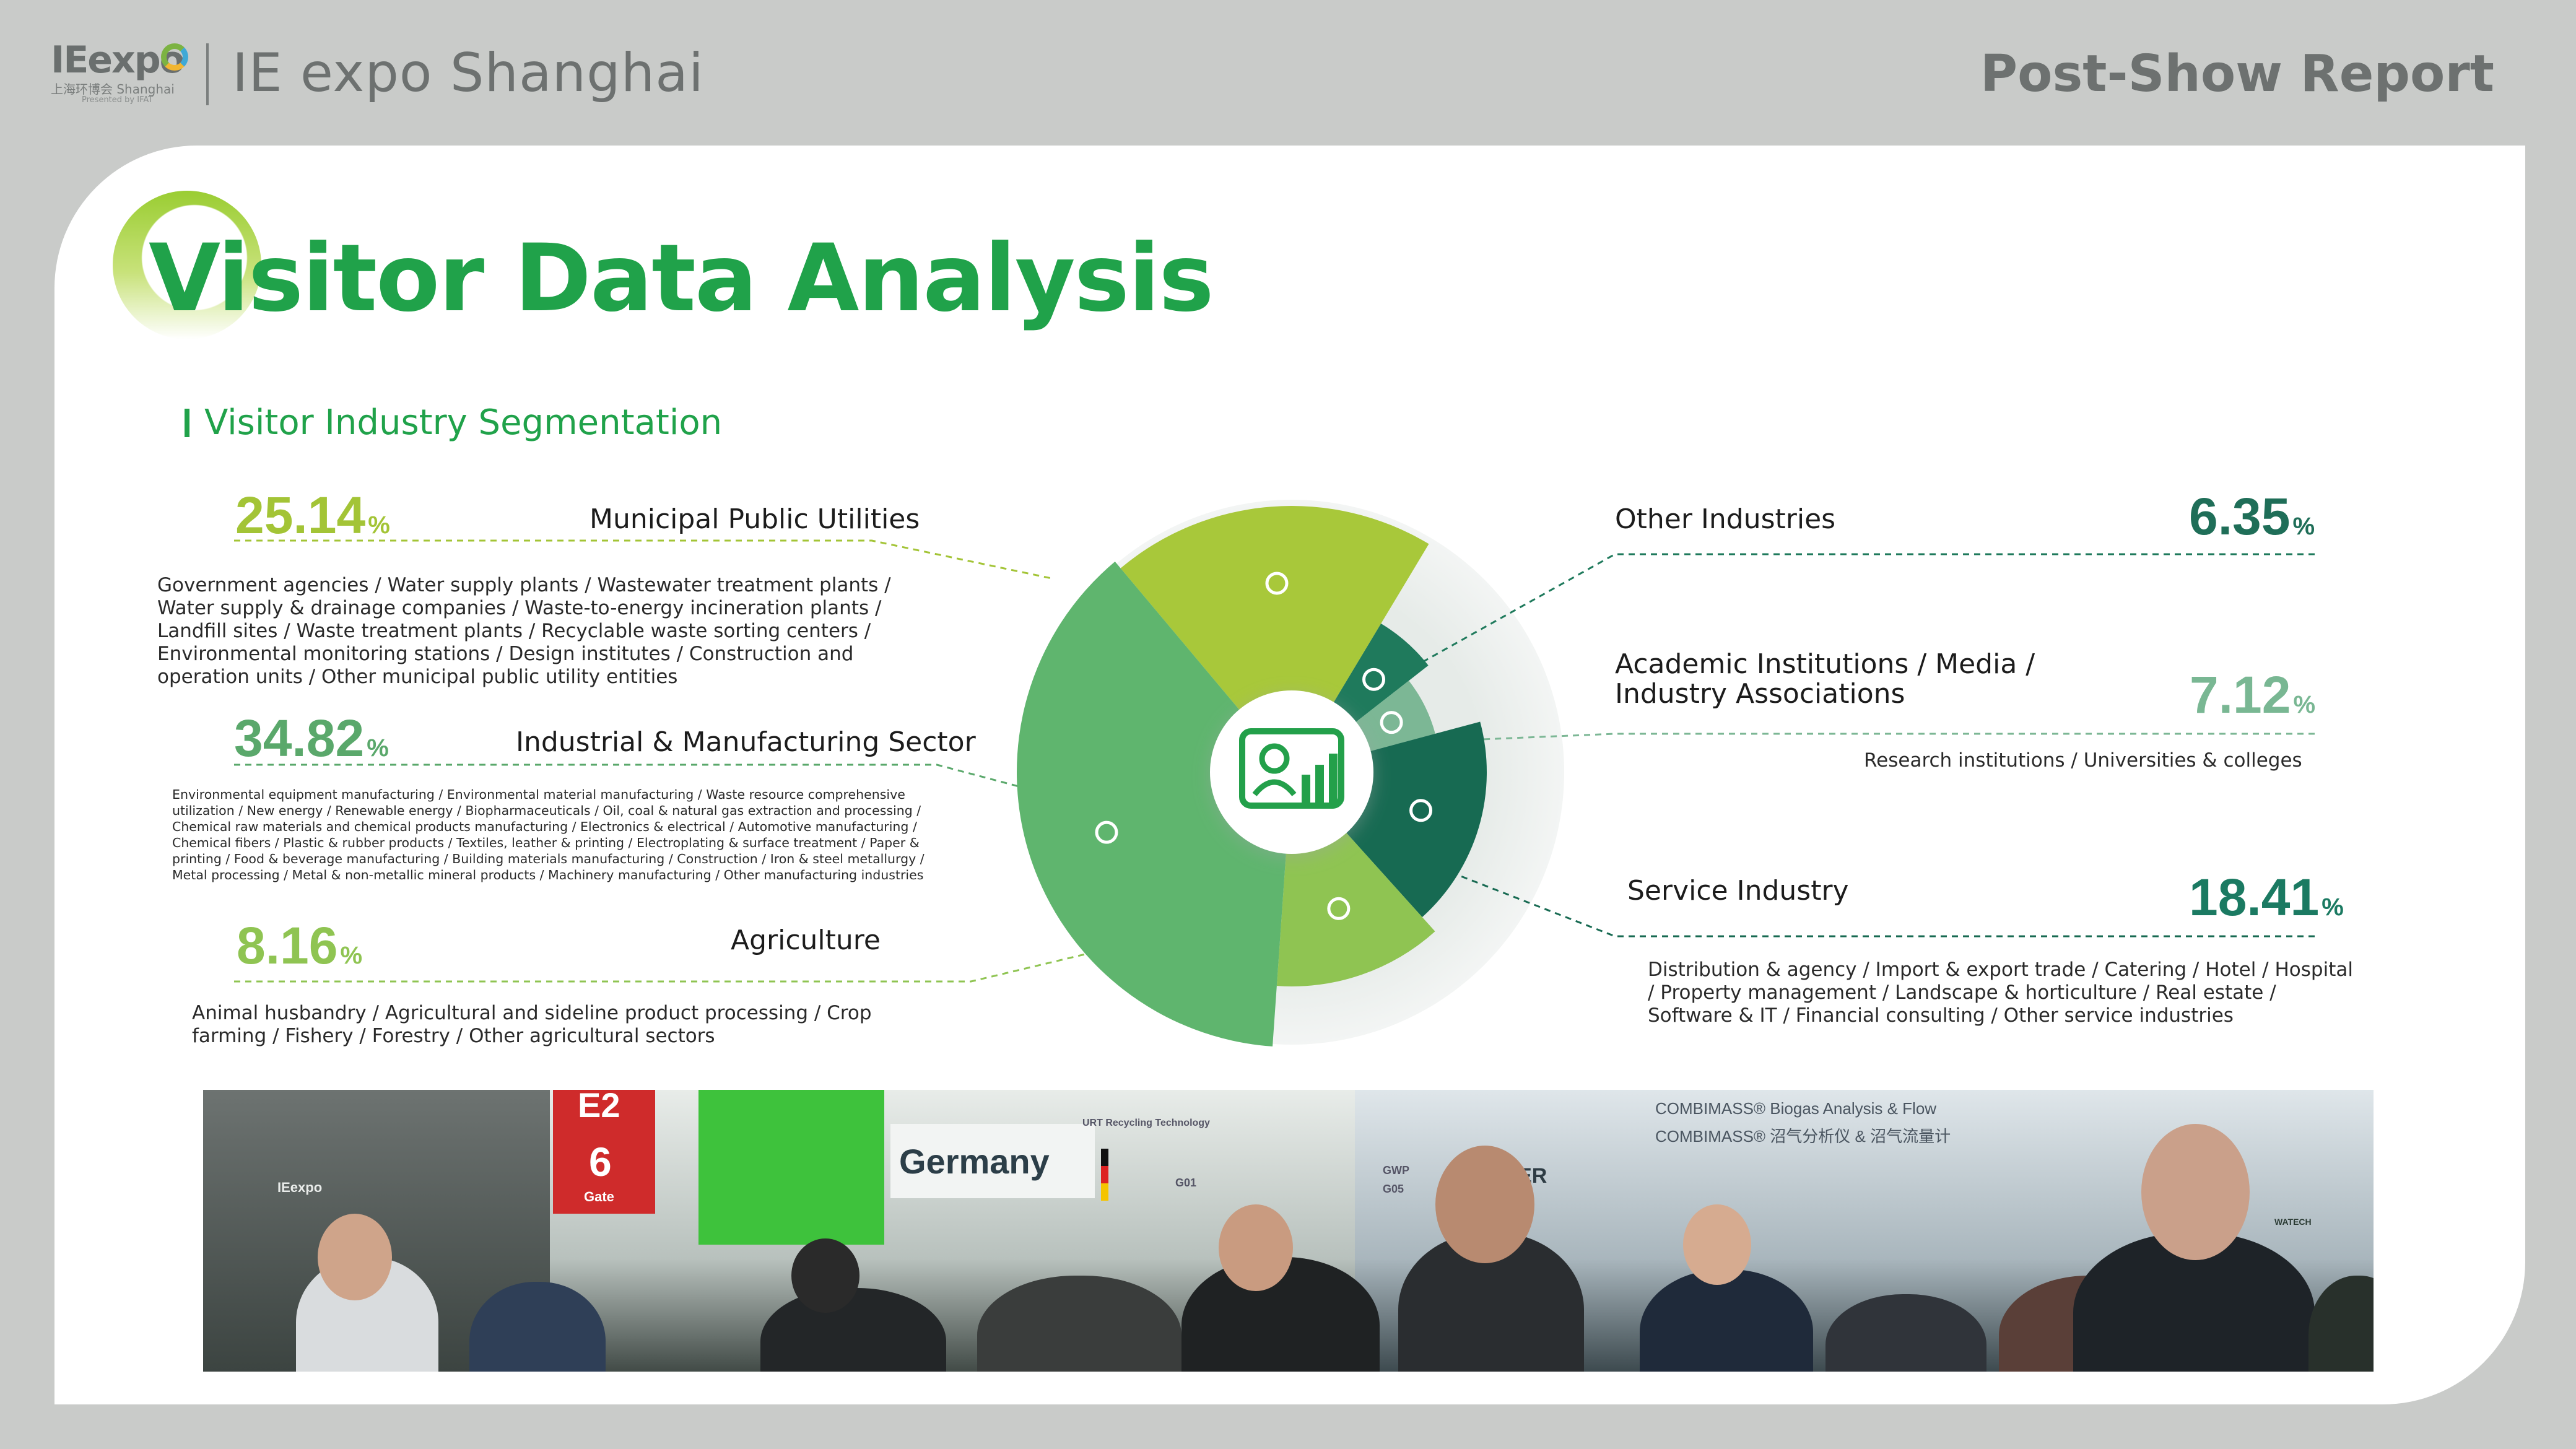  What do you see at coordinates (1738, 891) in the screenshot?
I see `service-label: Service Industry` at bounding box center [1738, 891].